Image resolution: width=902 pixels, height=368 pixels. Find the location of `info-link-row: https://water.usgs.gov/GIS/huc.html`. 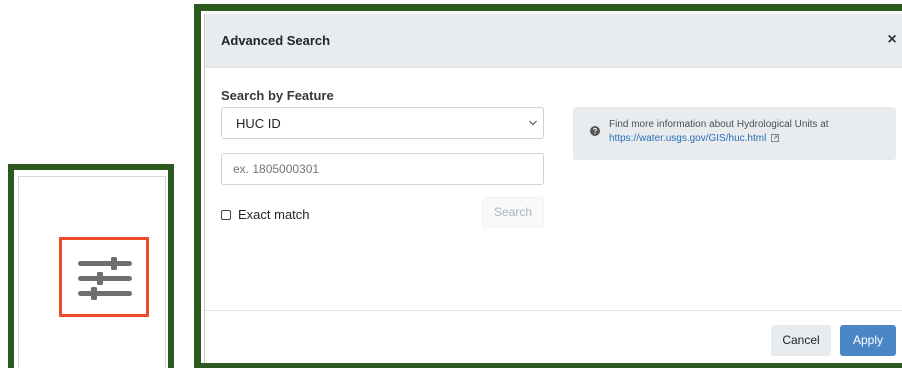

info-link-row: https://water.usgs.gov/GIS/huc.html is located at coordinates (719, 139).